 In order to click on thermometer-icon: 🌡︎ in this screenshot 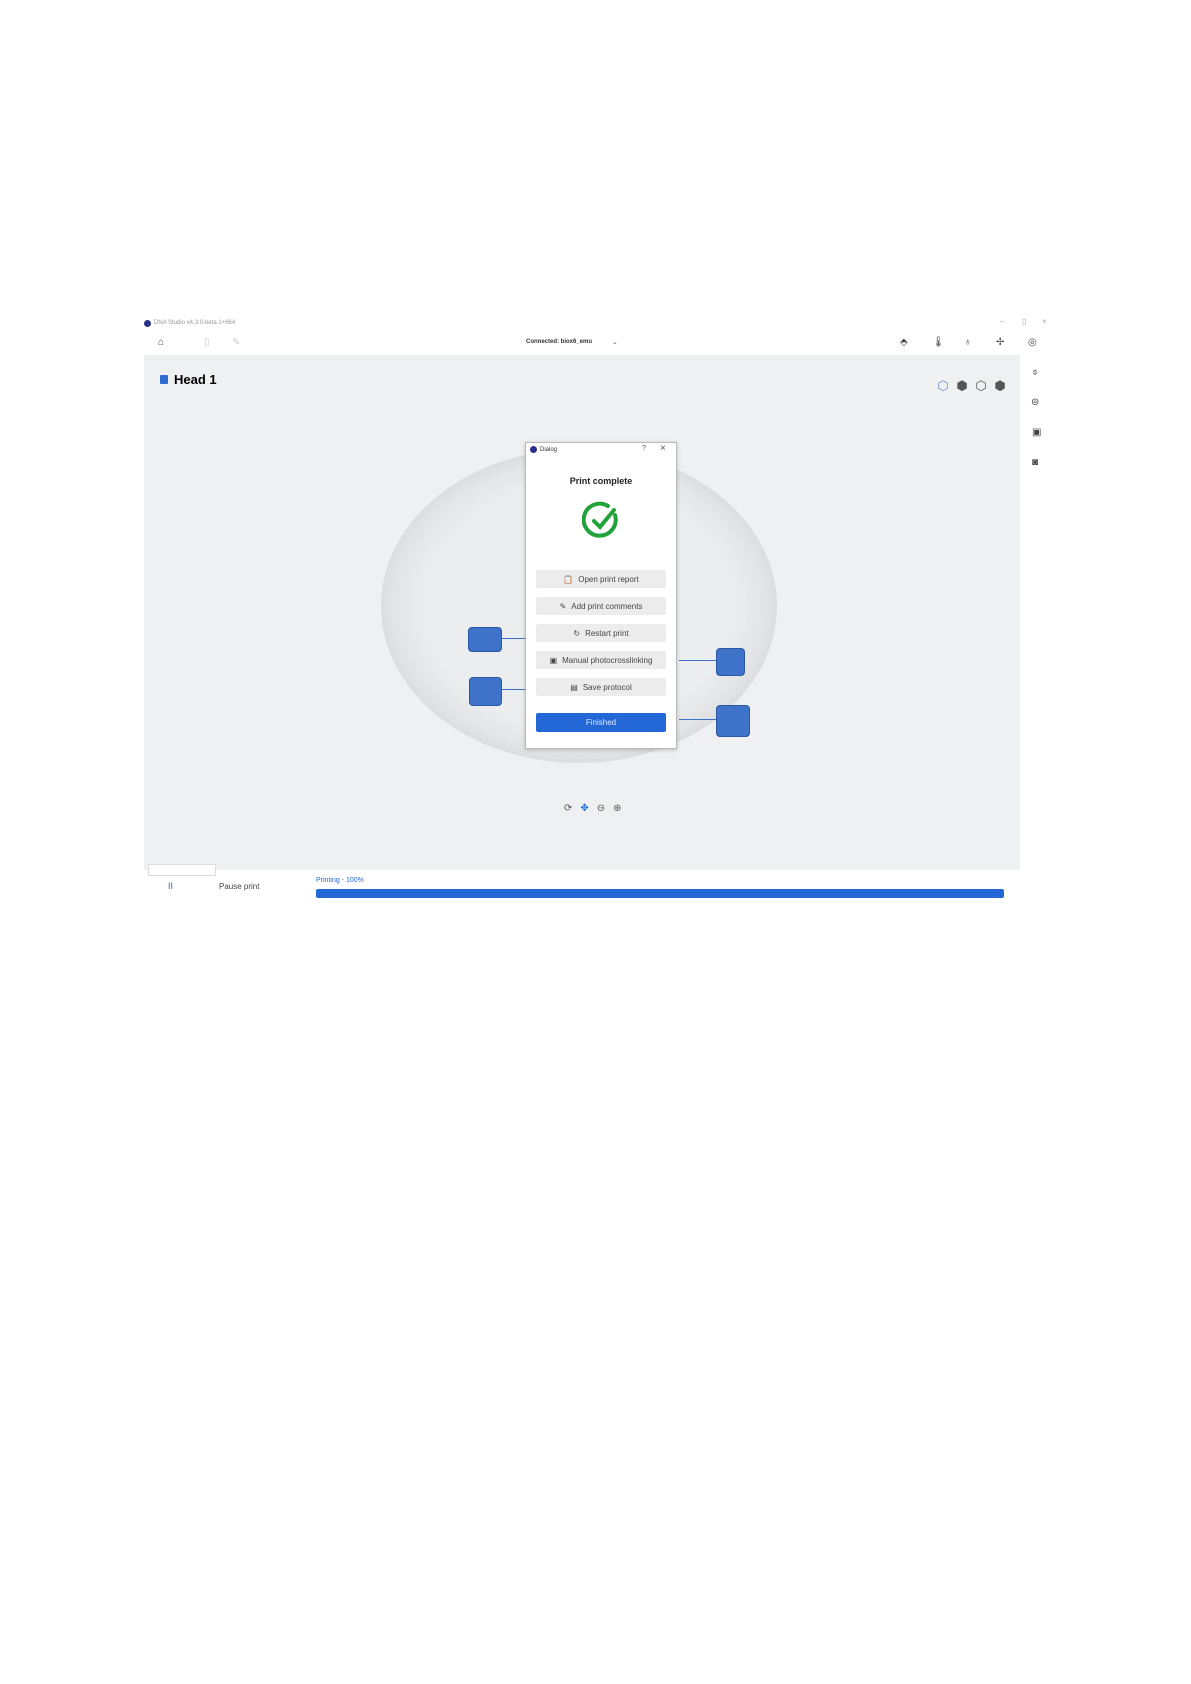, I will do `click(938, 342)`.